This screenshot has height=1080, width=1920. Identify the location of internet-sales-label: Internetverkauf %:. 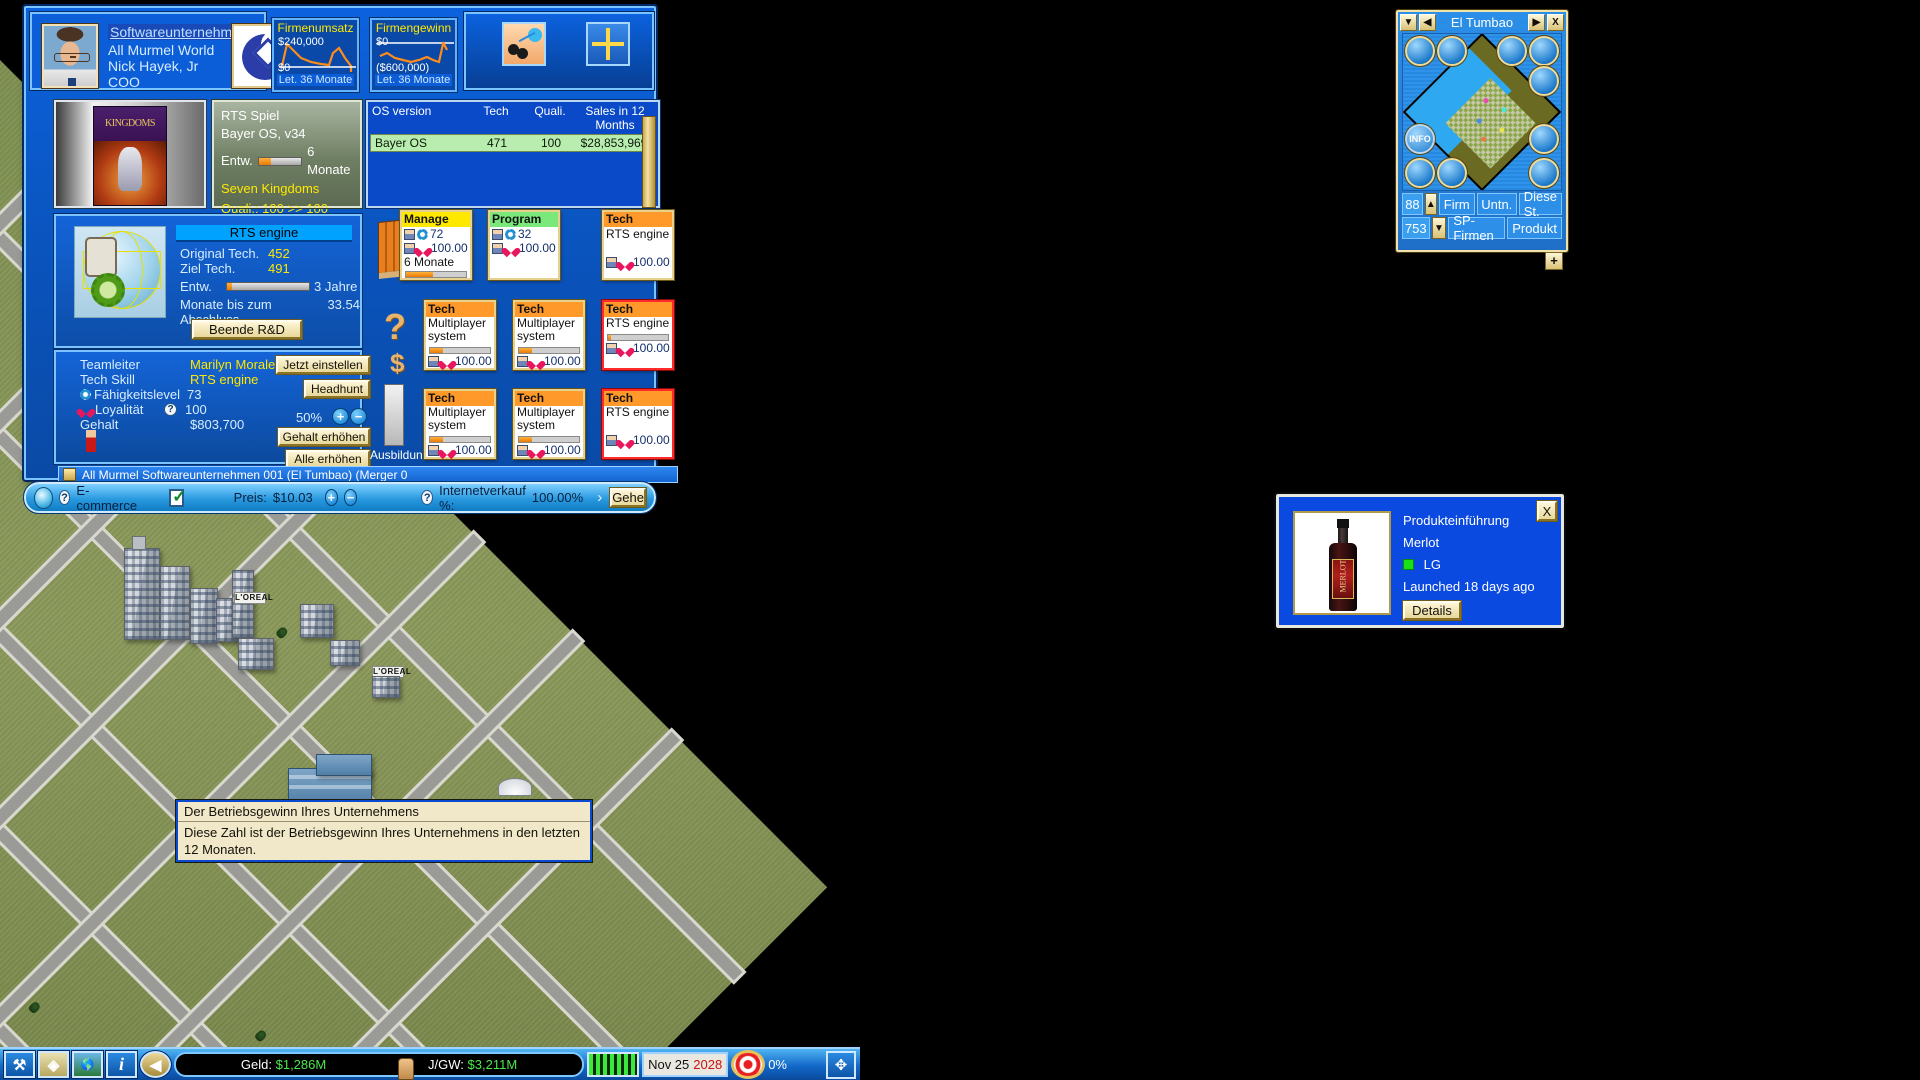
(482, 497).